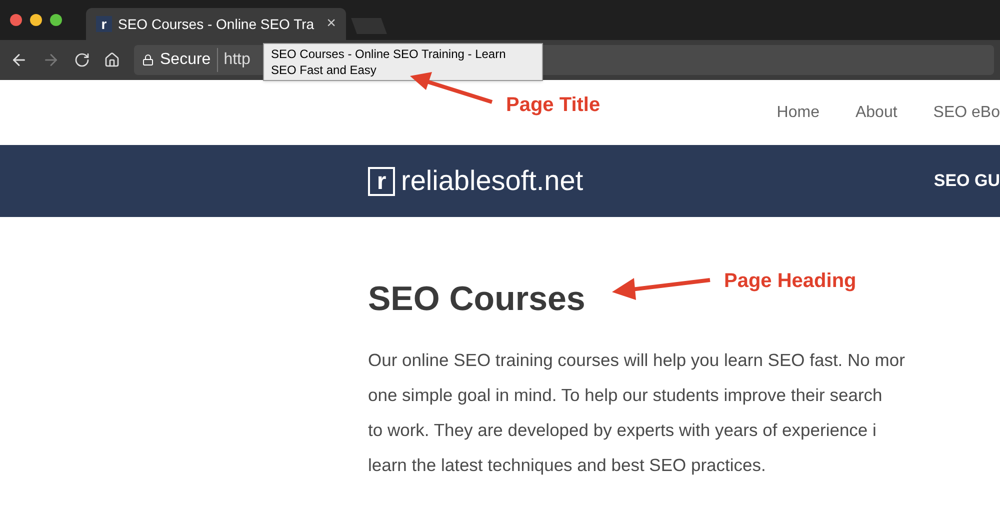 Image resolution: width=1000 pixels, height=507 pixels. What do you see at coordinates (189, 60) in the screenshot?
I see `secure-label: Secure` at bounding box center [189, 60].